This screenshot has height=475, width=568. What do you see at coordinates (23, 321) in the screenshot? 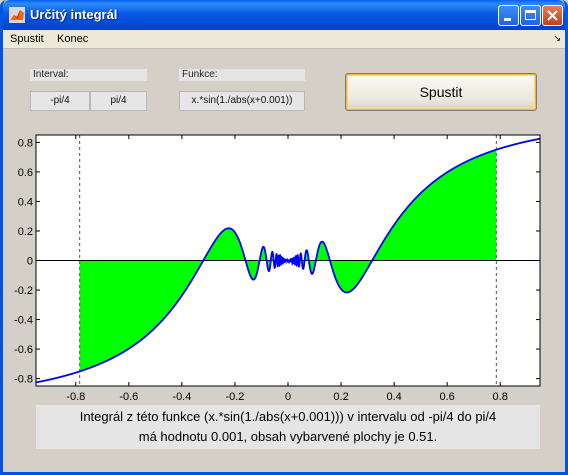
I see `y-tick-label: -0.4` at bounding box center [23, 321].